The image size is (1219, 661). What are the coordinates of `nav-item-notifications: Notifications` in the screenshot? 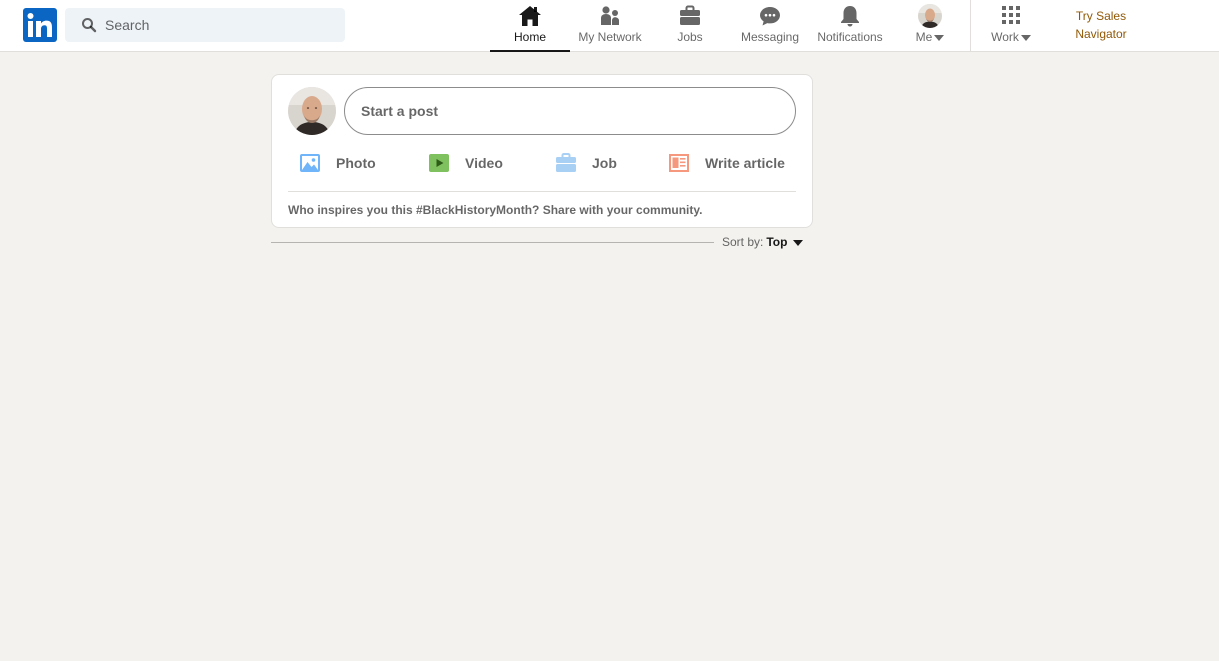 It's located at (850, 26).